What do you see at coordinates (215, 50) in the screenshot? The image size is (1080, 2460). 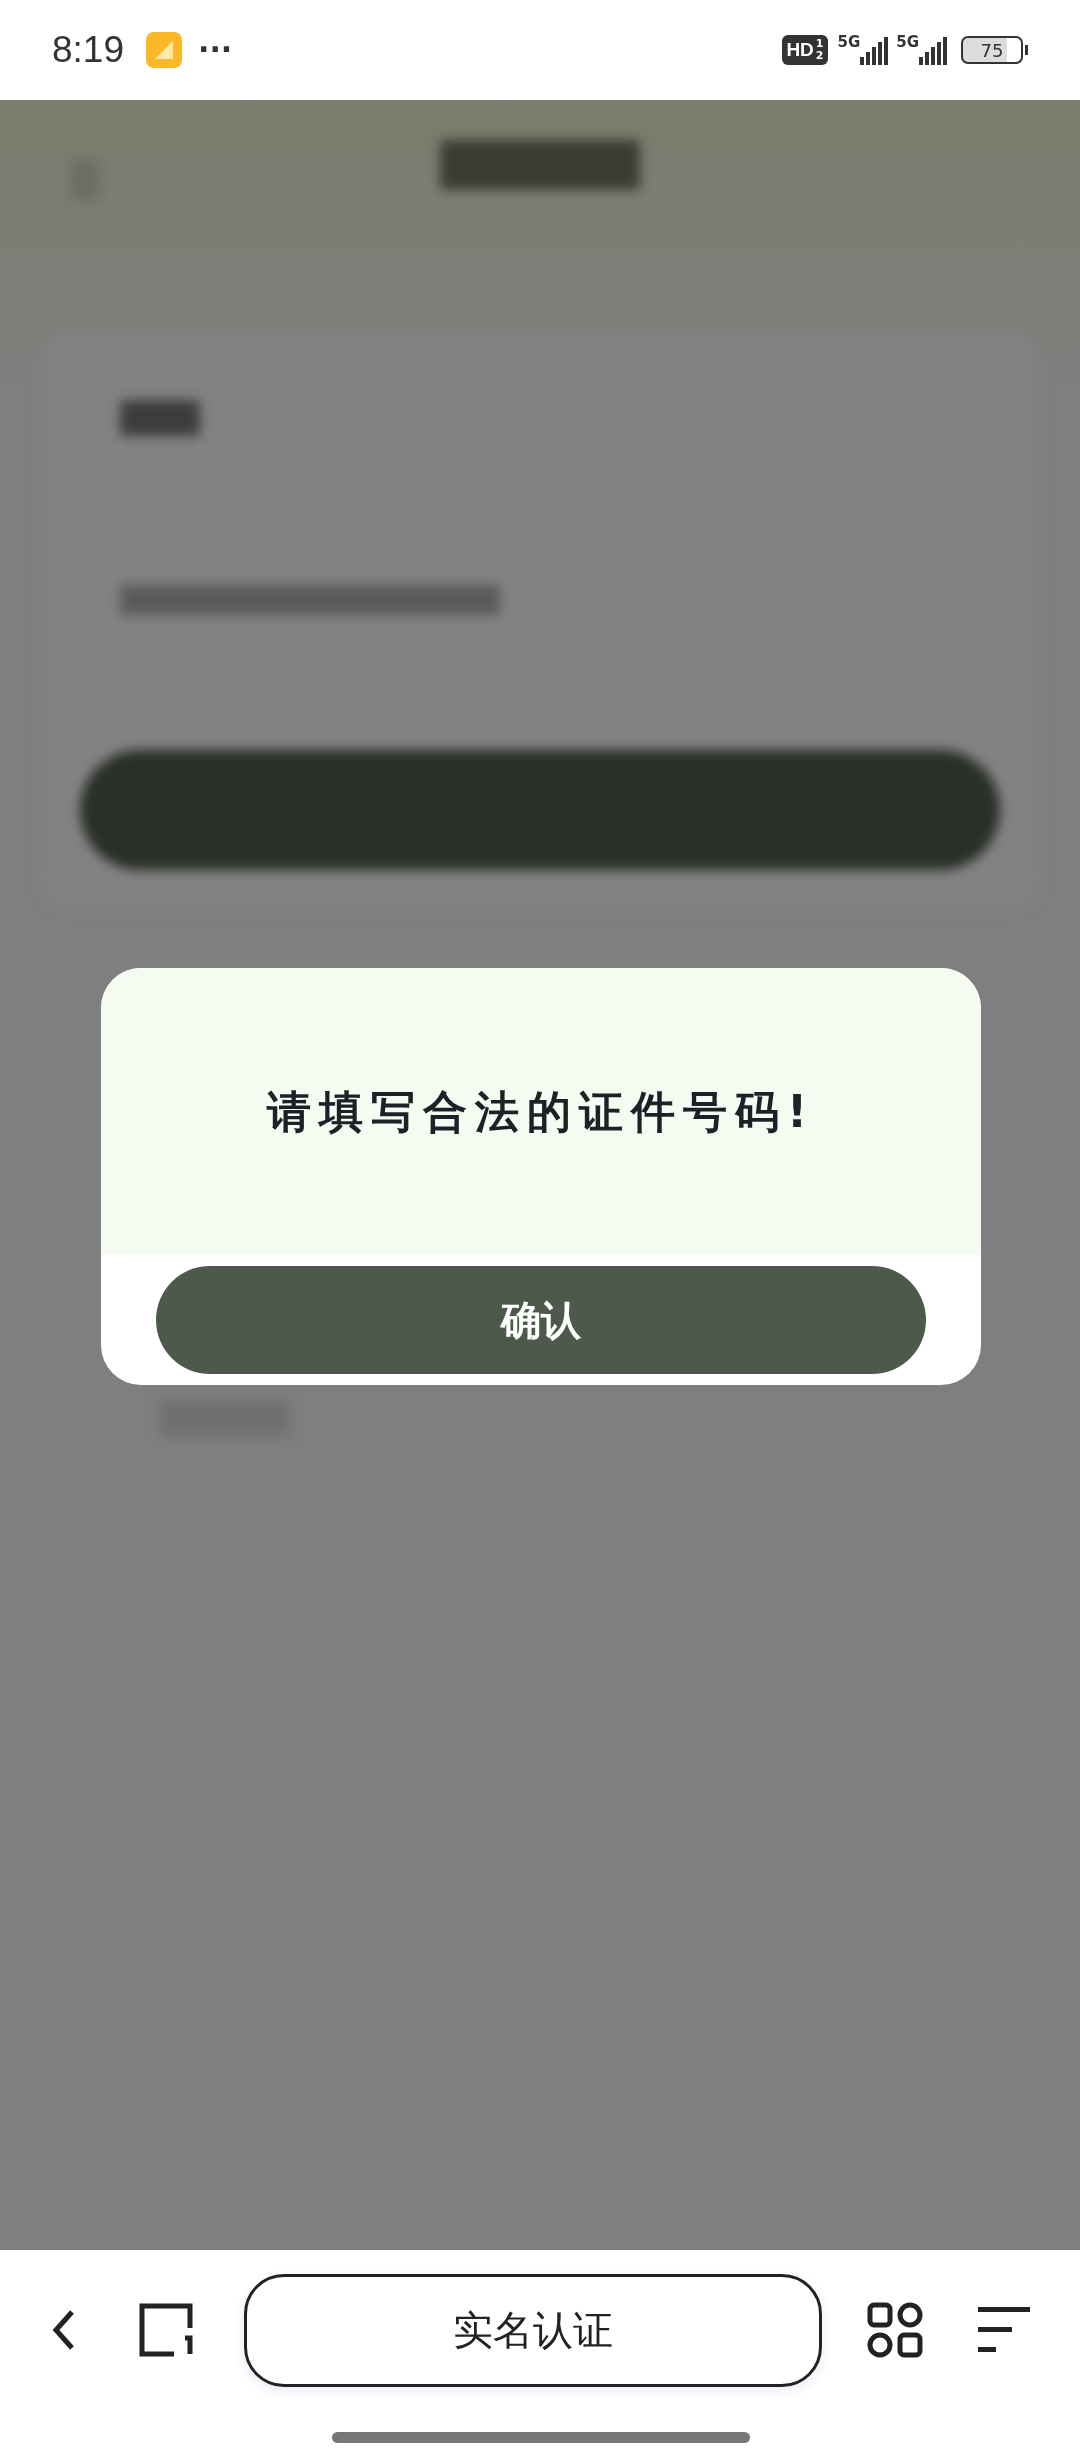 I see `more-notifications: ···` at bounding box center [215, 50].